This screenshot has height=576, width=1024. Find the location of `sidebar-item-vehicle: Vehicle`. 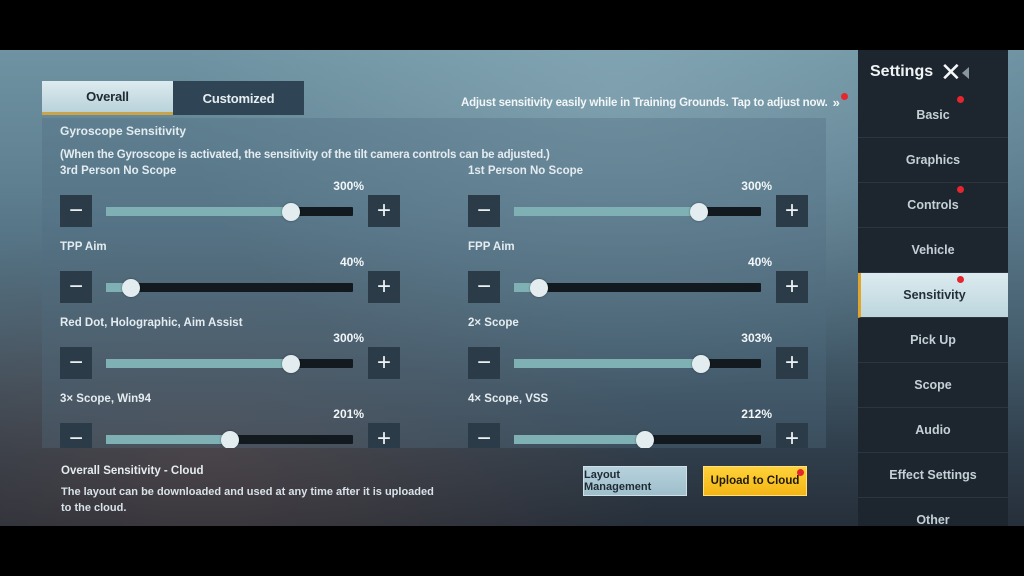

sidebar-item-vehicle: Vehicle is located at coordinates (933, 250).